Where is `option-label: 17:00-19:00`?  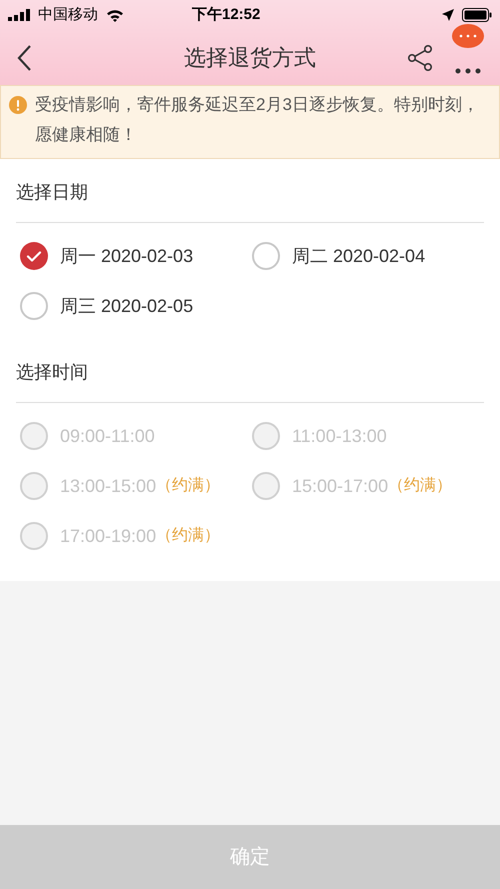 option-label: 17:00-19:00 is located at coordinates (108, 536).